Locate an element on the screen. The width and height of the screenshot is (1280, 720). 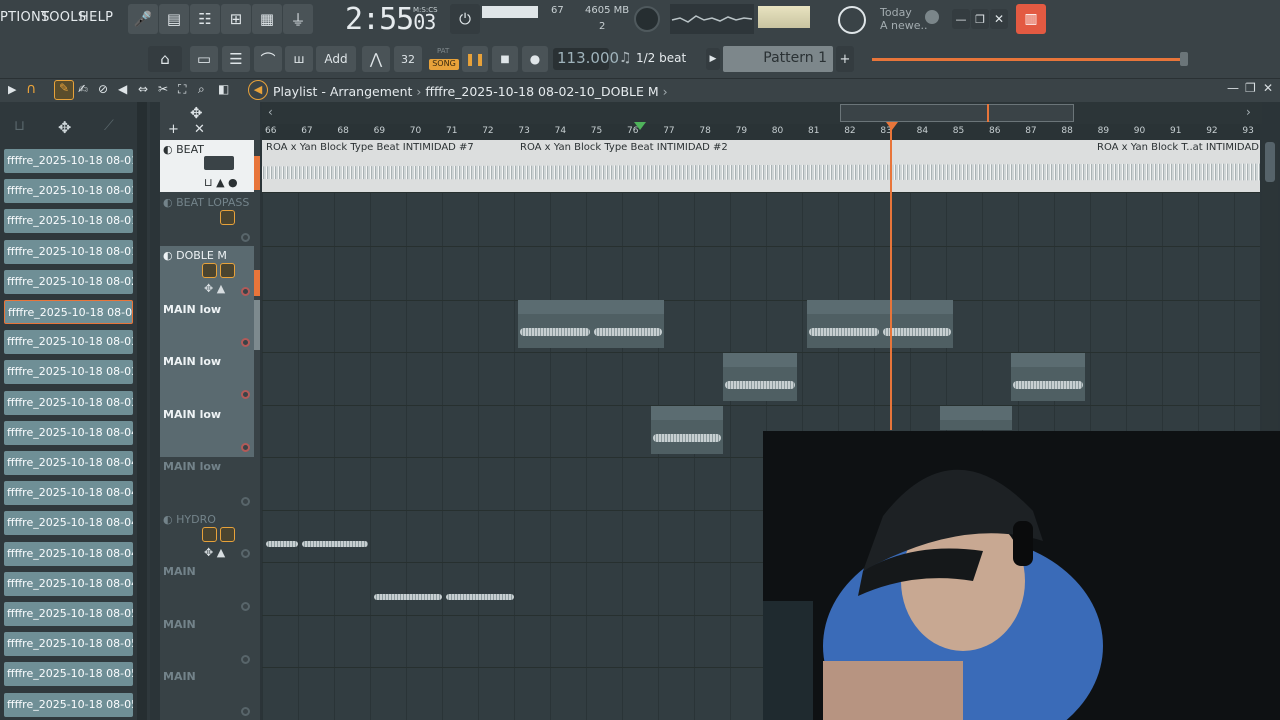
playback-tool-icon: ◧ is located at coordinates (223, 89).